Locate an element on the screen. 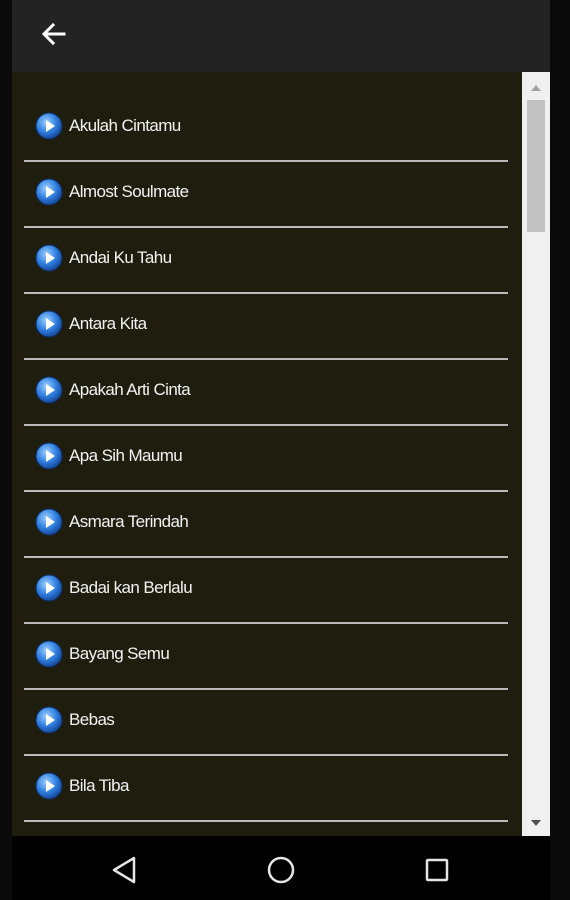 The width and height of the screenshot is (570, 900). arrow-left-icon is located at coordinates (53, 34).